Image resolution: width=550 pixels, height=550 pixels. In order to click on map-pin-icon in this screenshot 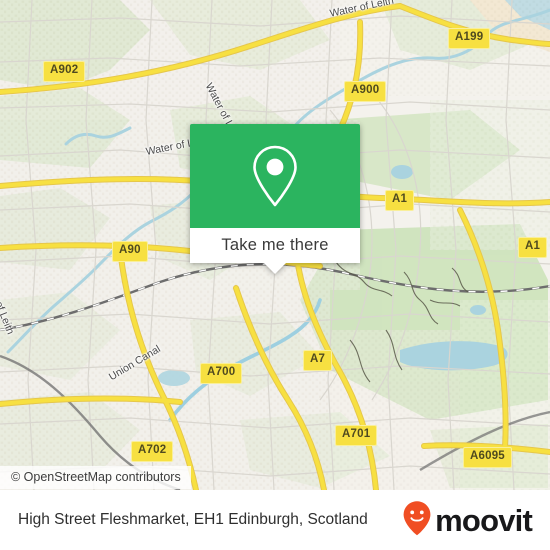, I will do `click(275, 176)`.